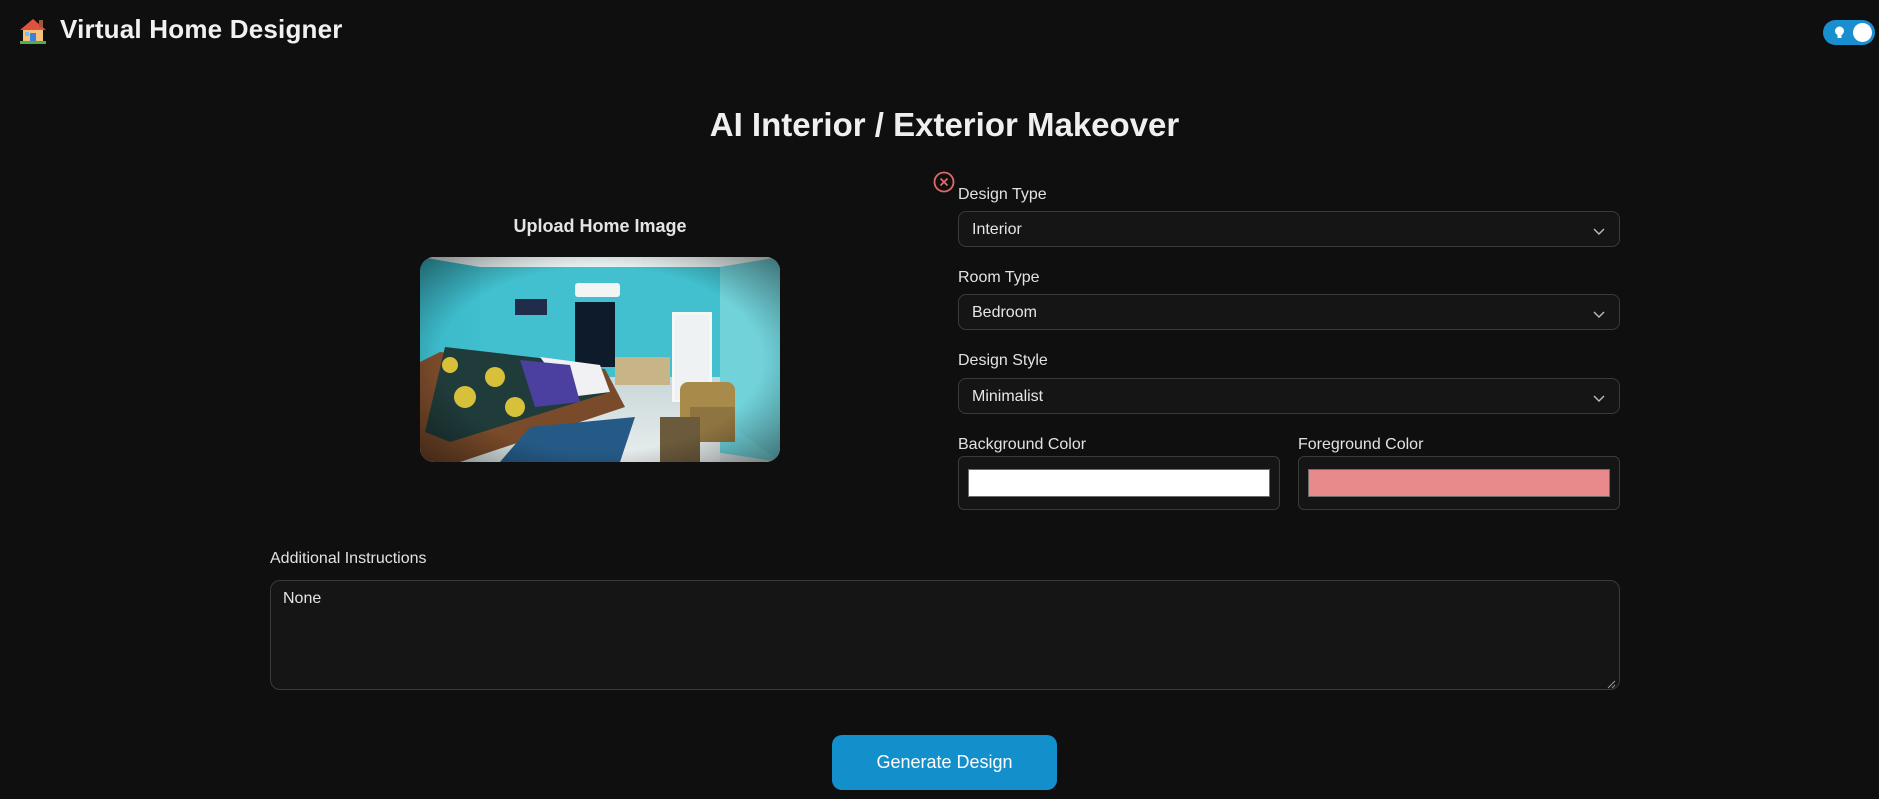 This screenshot has height=799, width=1879. Describe the element at coordinates (1862, 32) in the screenshot. I see `toggle-knob` at that location.